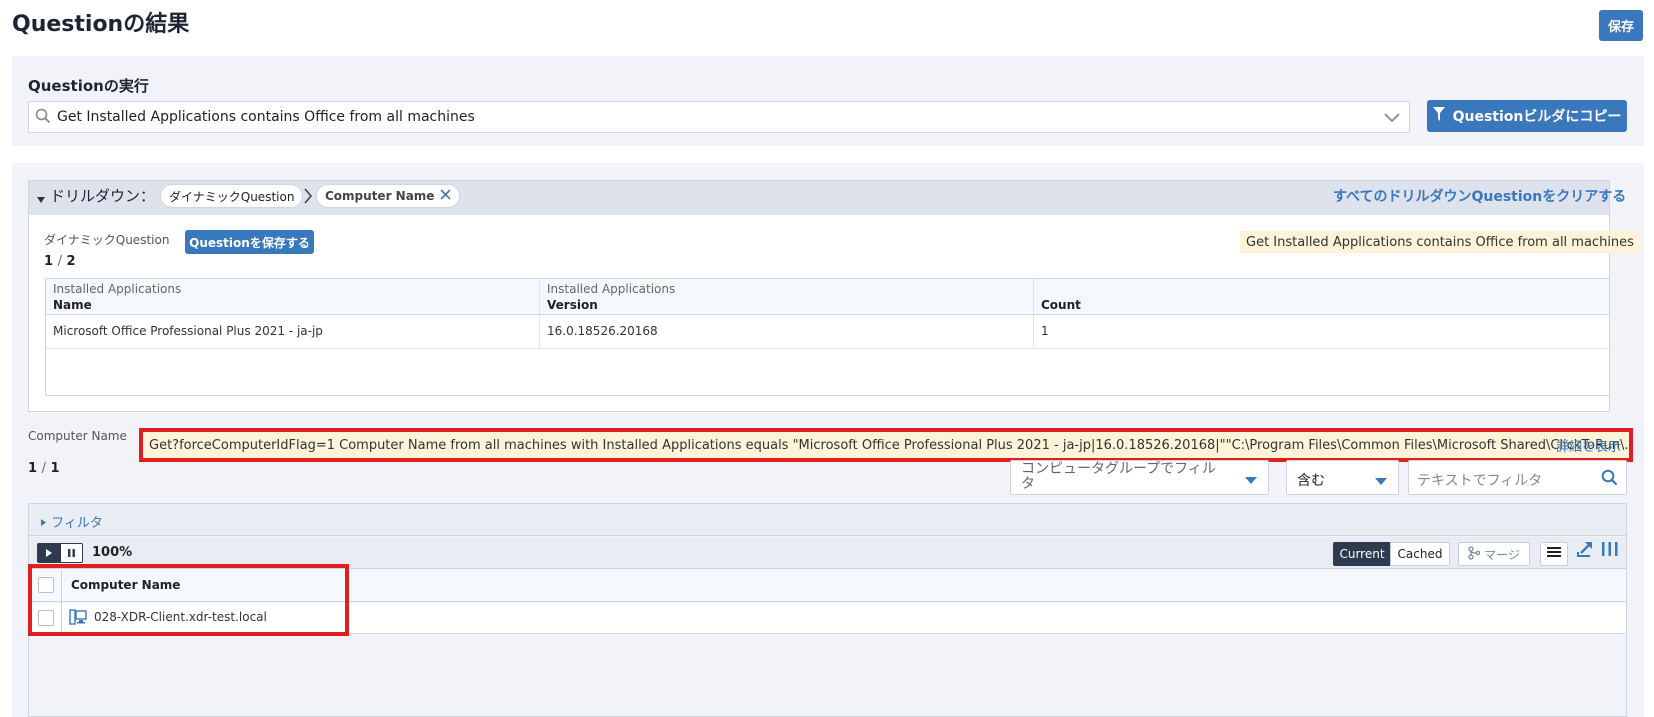 This screenshot has height=717, width=1654. What do you see at coordinates (77, 436) in the screenshot?
I see `computer-name-label: Computer Name` at bounding box center [77, 436].